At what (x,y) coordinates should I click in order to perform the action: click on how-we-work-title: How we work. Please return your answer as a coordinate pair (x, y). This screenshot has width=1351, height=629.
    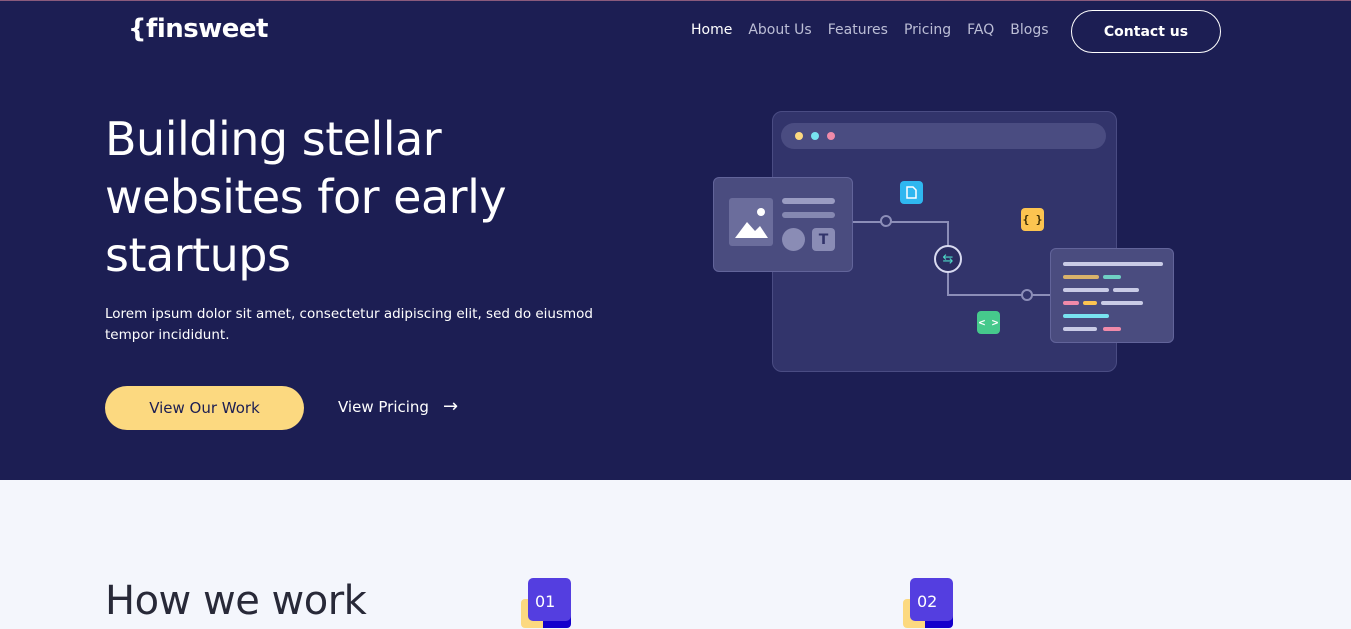
    Looking at the image, I should click on (236, 601).